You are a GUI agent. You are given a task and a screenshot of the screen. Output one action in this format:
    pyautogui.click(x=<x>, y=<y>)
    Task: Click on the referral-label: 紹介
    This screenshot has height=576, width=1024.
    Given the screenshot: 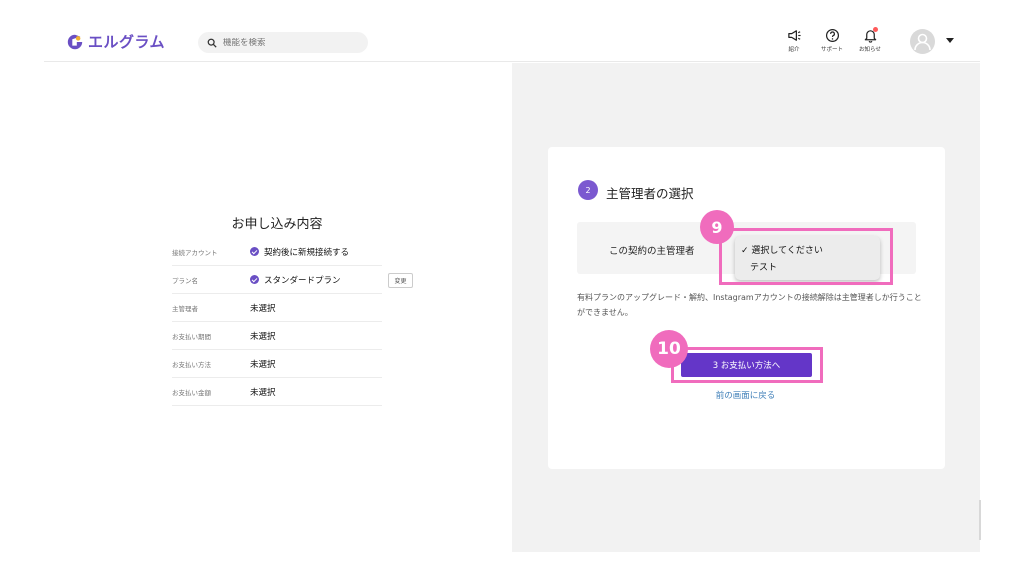 What is the action you would take?
    pyautogui.click(x=794, y=50)
    